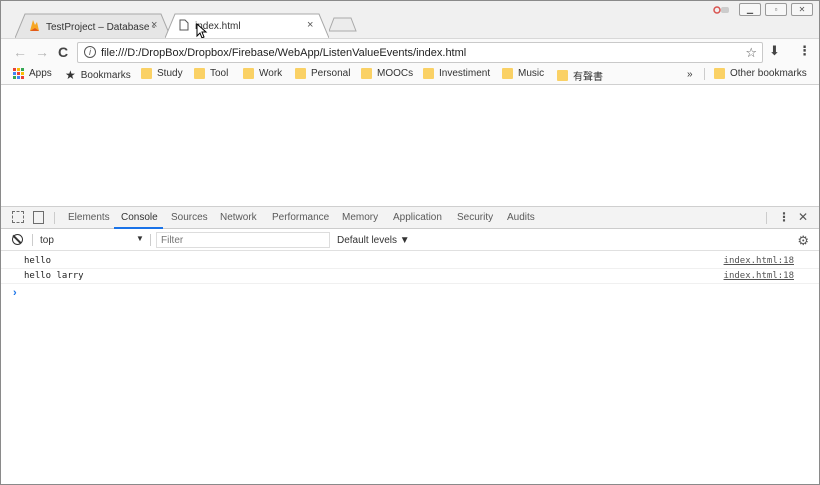 The width and height of the screenshot is (820, 485). What do you see at coordinates (804, 51) in the screenshot?
I see `menu-kebab-icon: ⋮` at bounding box center [804, 51].